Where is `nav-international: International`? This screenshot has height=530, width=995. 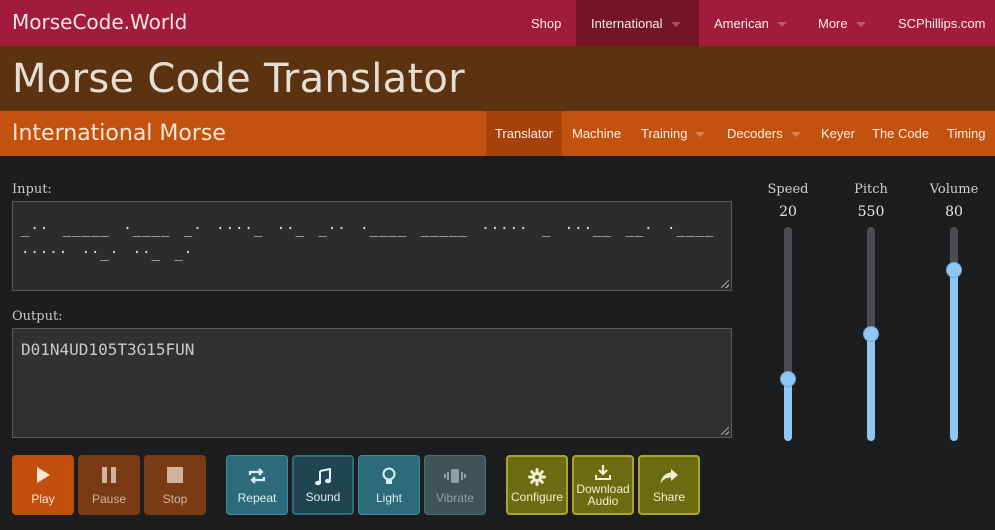 nav-international: International is located at coordinates (637, 23).